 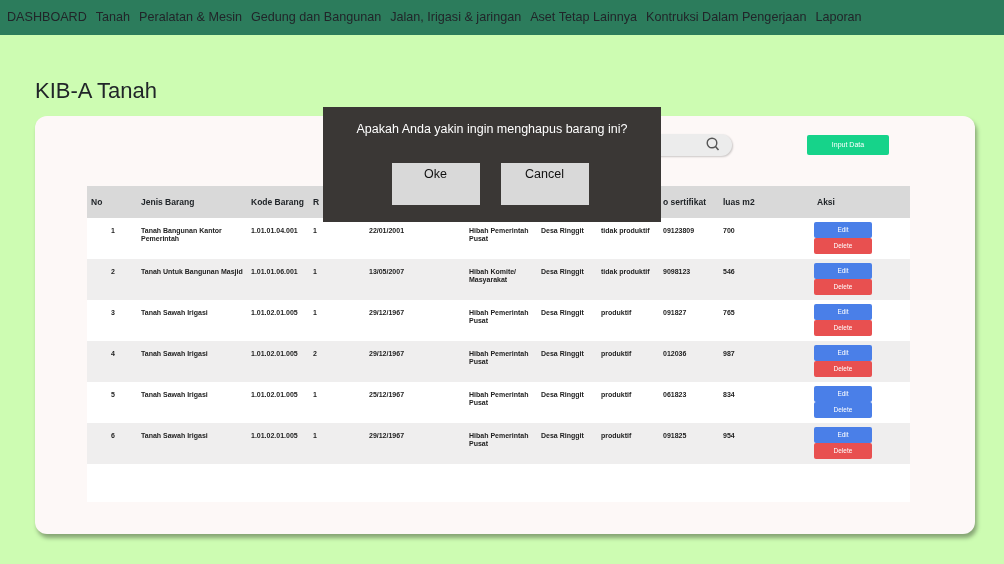 I want to click on nav-link-item: Laporan, so click(x=838, y=17).